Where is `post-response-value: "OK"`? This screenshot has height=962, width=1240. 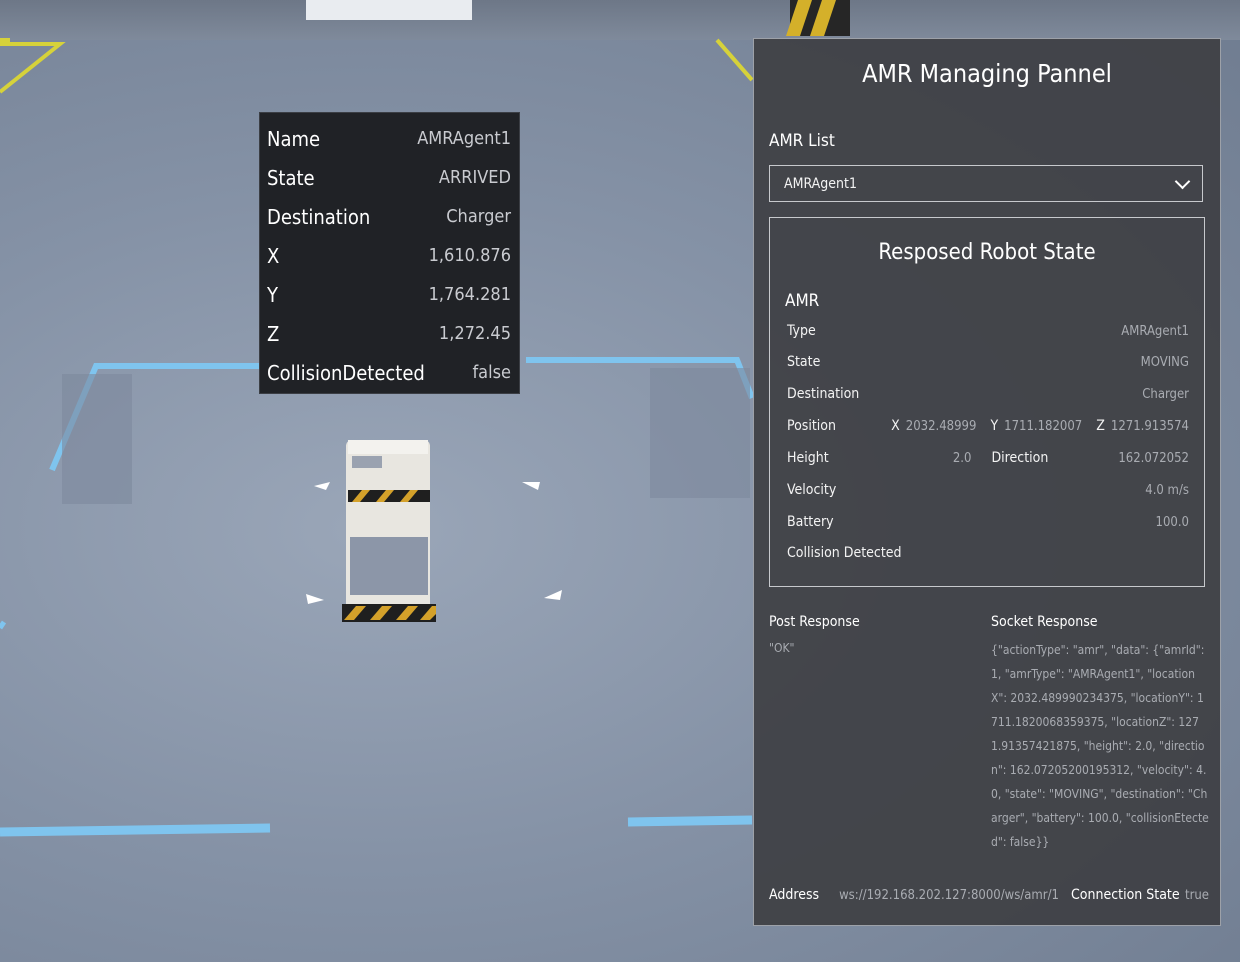
post-response-value: "OK" is located at coordinates (782, 648).